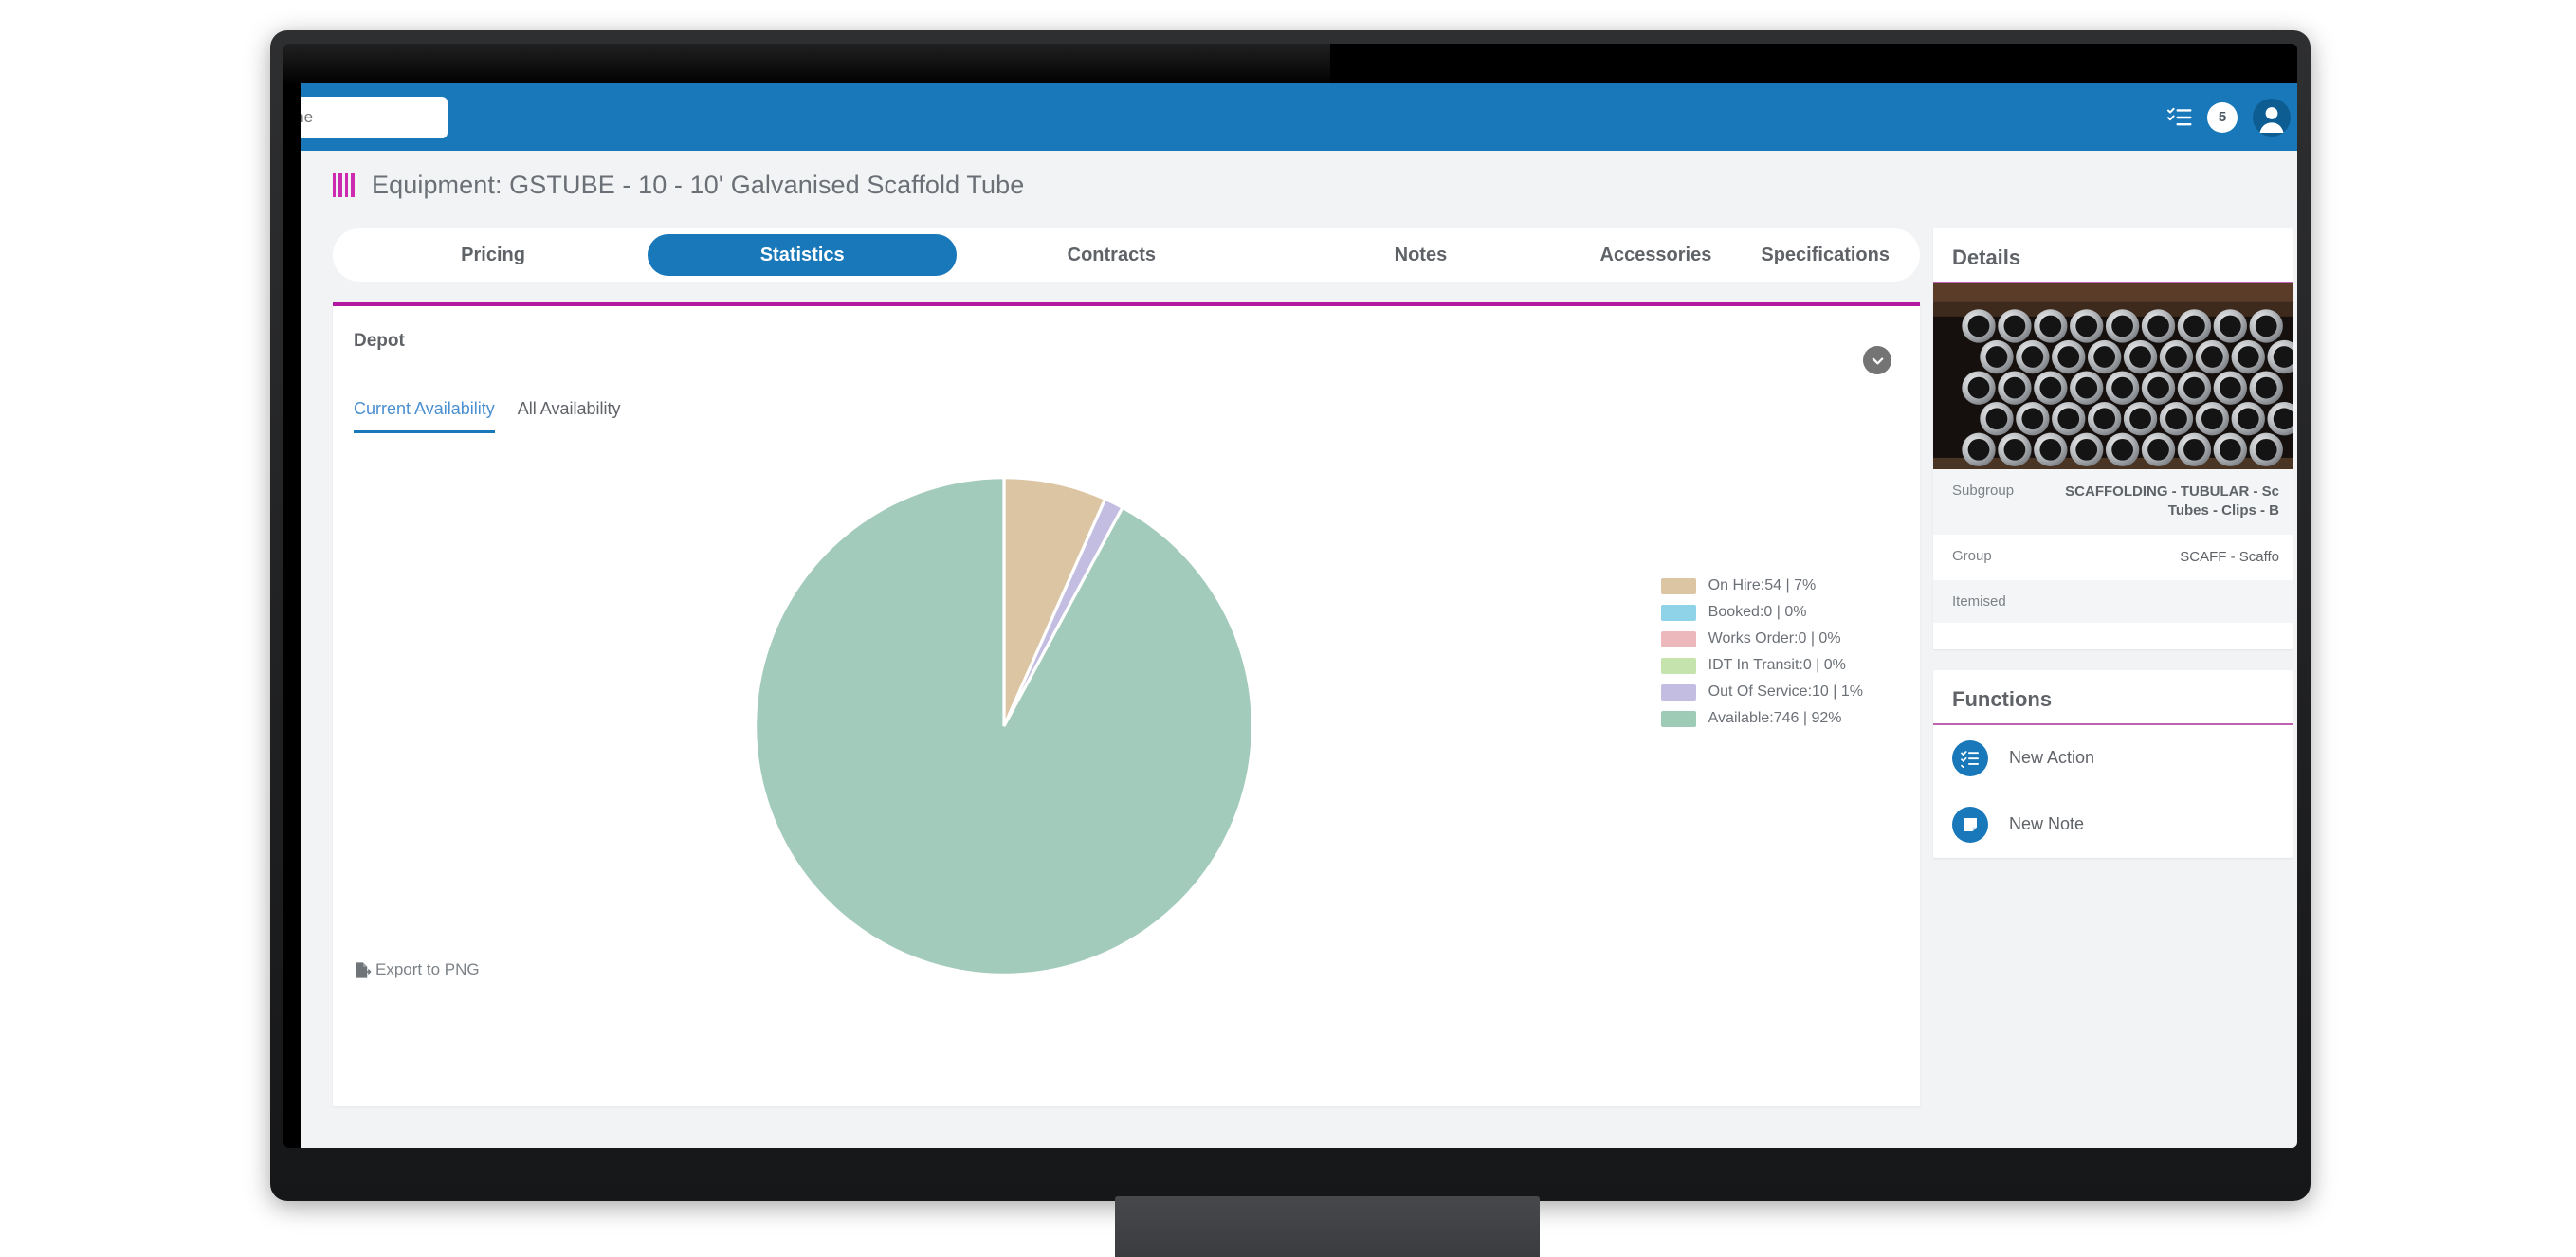 The width and height of the screenshot is (2576, 1257). I want to click on scaffold-tubes-photo, so click(2113, 376).